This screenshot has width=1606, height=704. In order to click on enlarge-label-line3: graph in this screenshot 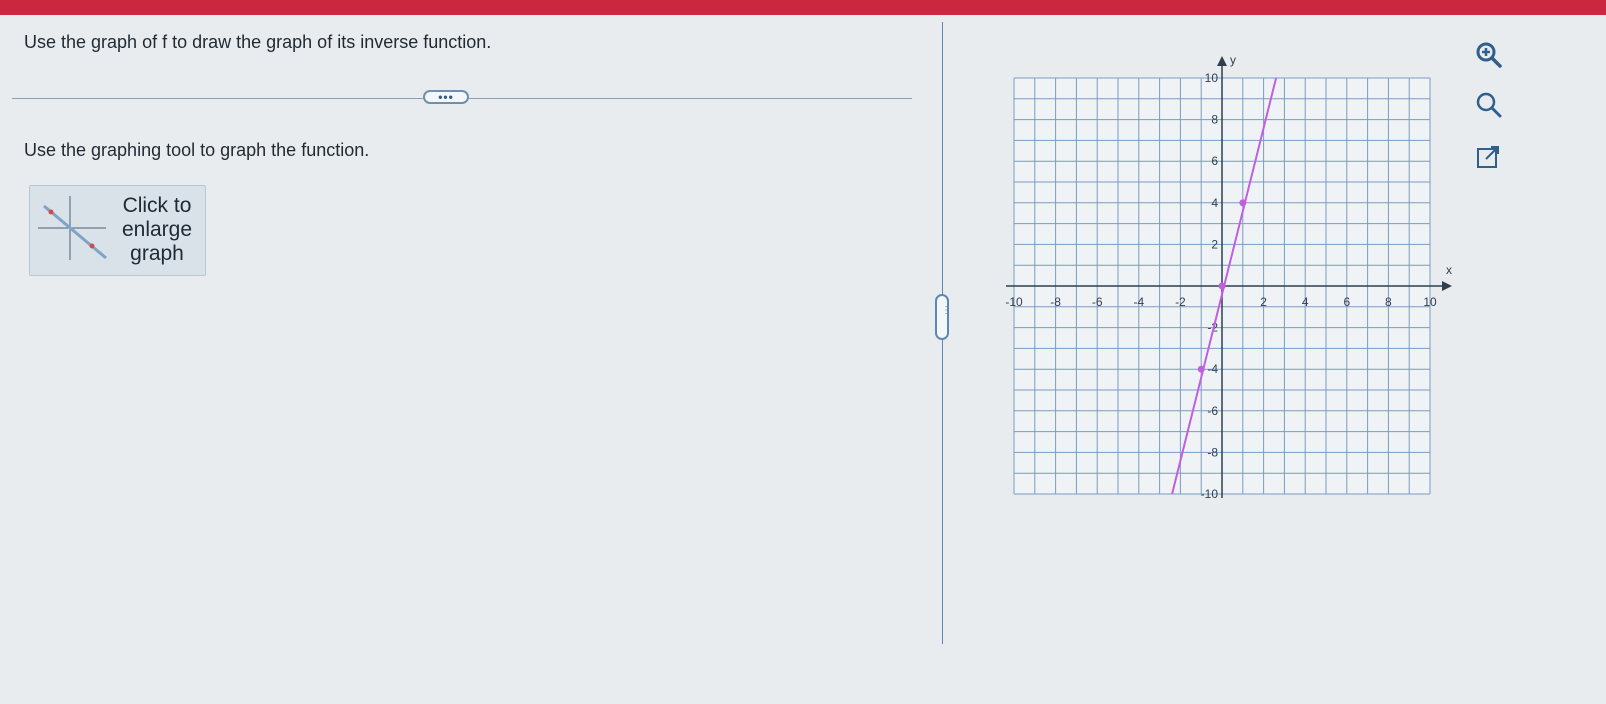, I will do `click(157, 253)`.